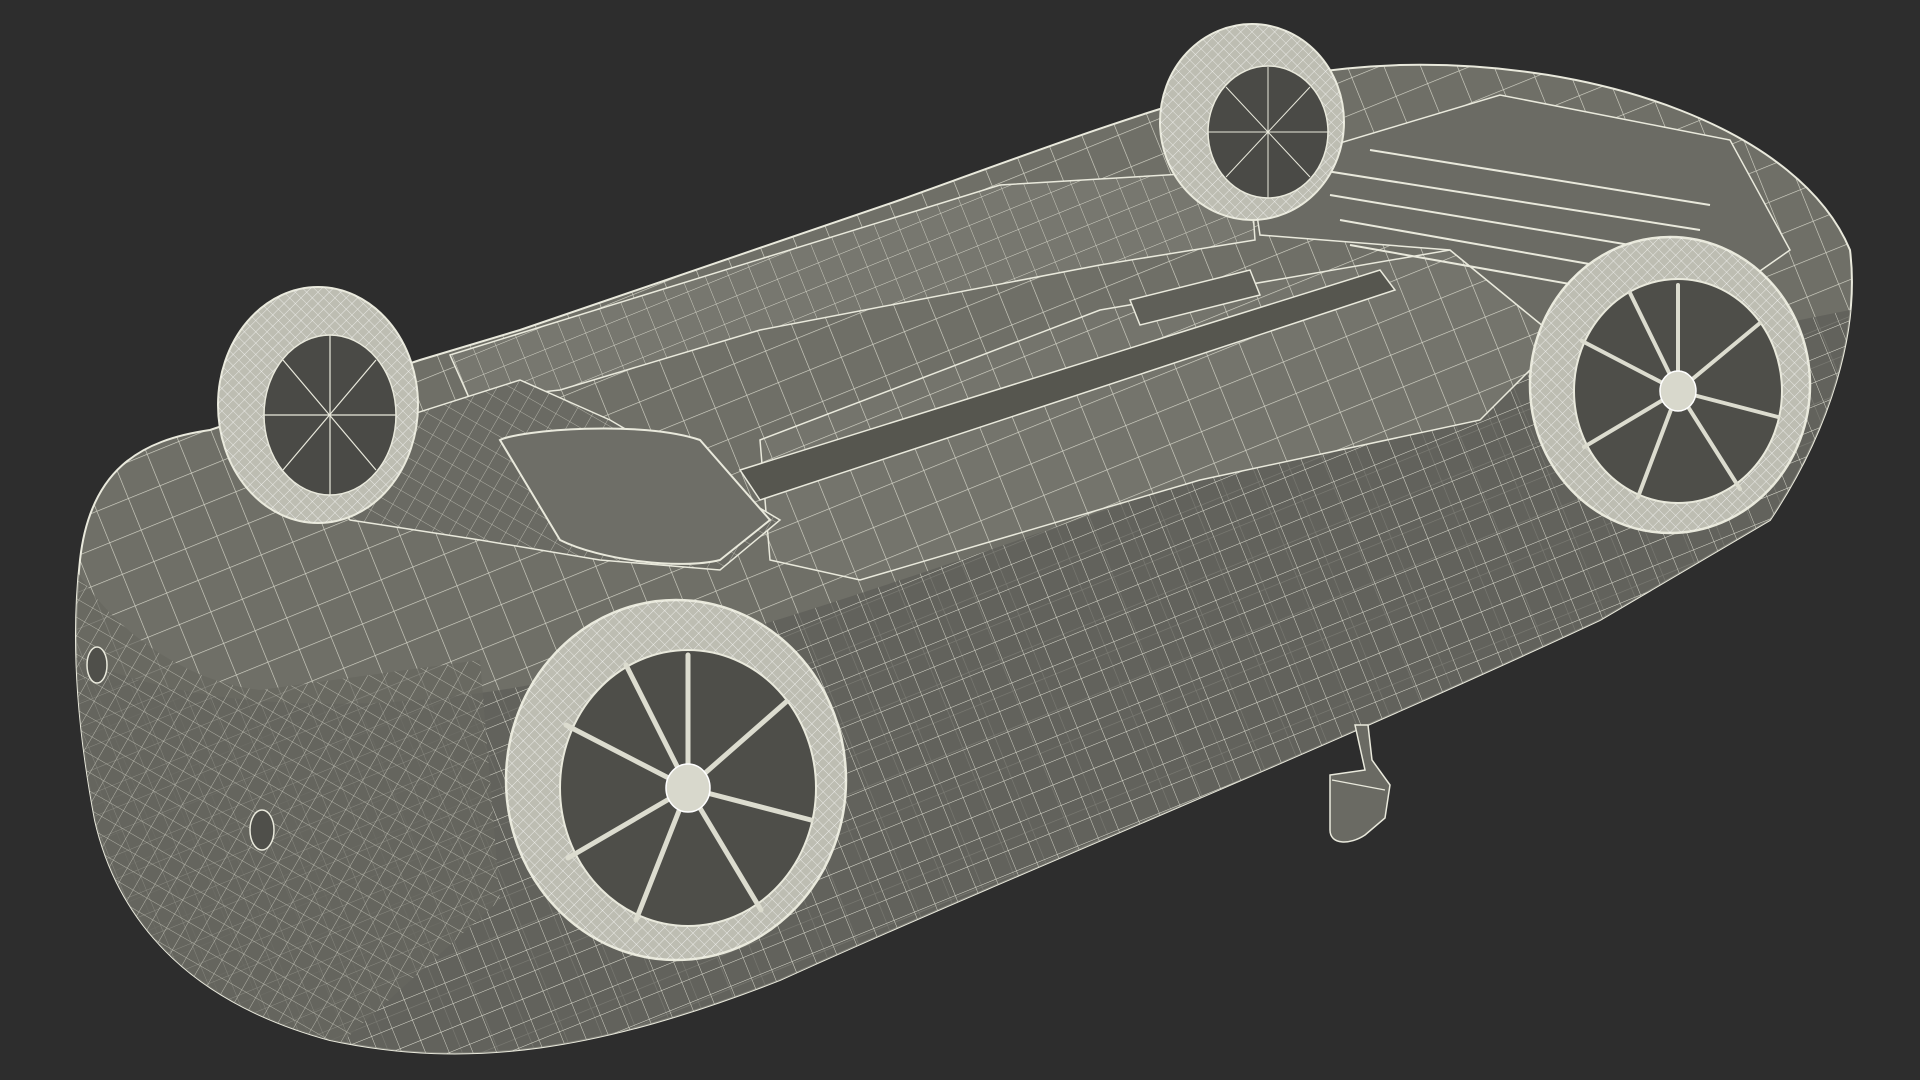  What do you see at coordinates (1670, 385) in the screenshot?
I see `wheel-rear-right` at bounding box center [1670, 385].